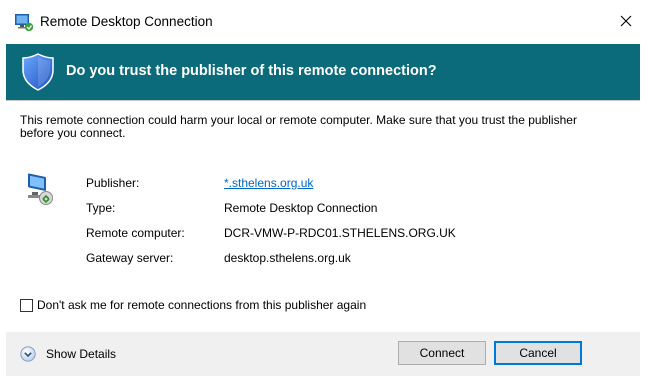 Image resolution: width=646 pixels, height=376 pixels. Describe the element at coordinates (323, 22) in the screenshot. I see `title-bar: Remote Desktop Connection` at that location.